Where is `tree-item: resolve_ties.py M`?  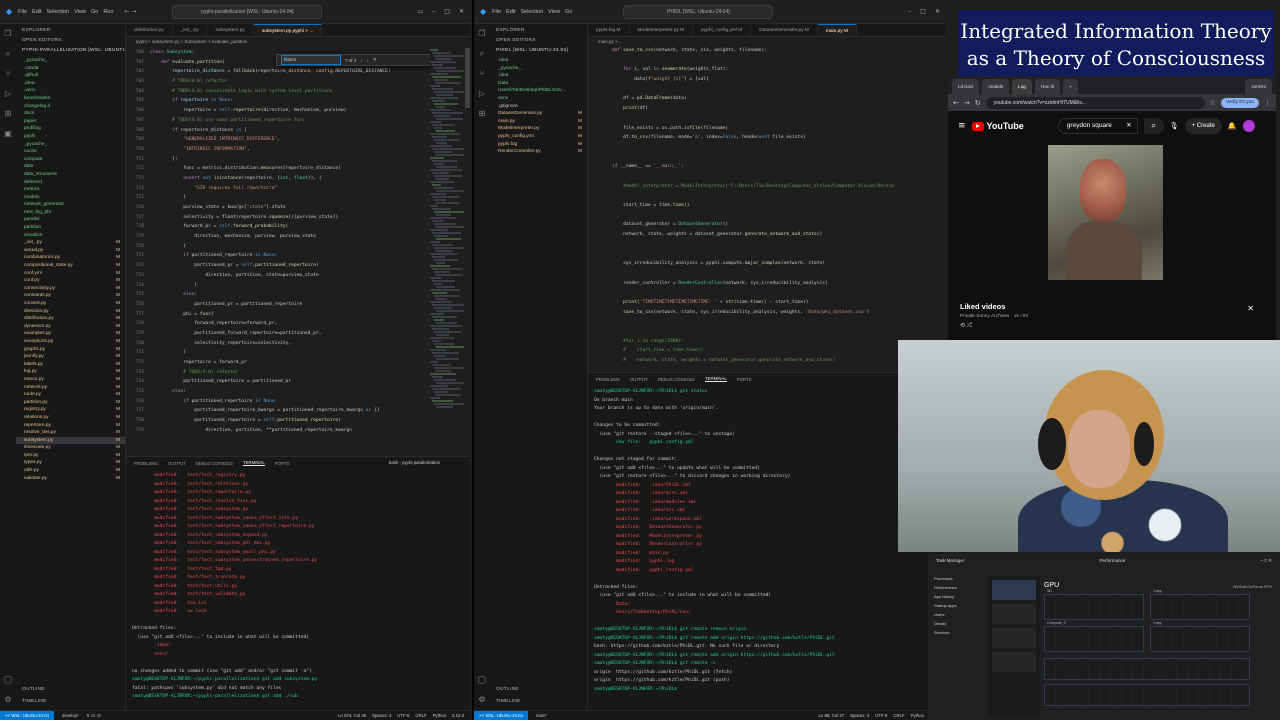 tree-item: resolve_ties.py M is located at coordinates (70, 433).